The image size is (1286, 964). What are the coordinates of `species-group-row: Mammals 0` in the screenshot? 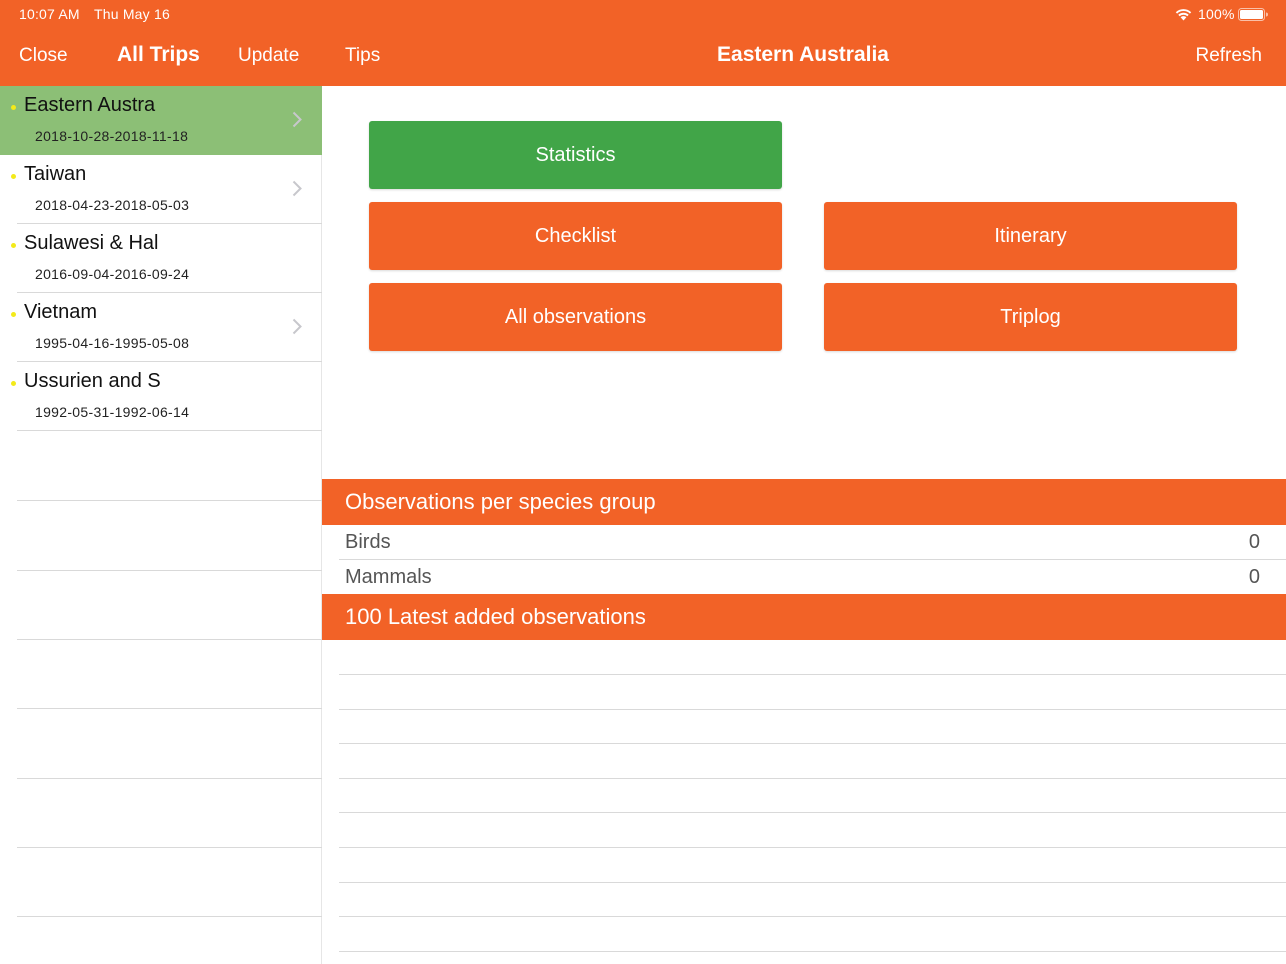 It's located at (804, 577).